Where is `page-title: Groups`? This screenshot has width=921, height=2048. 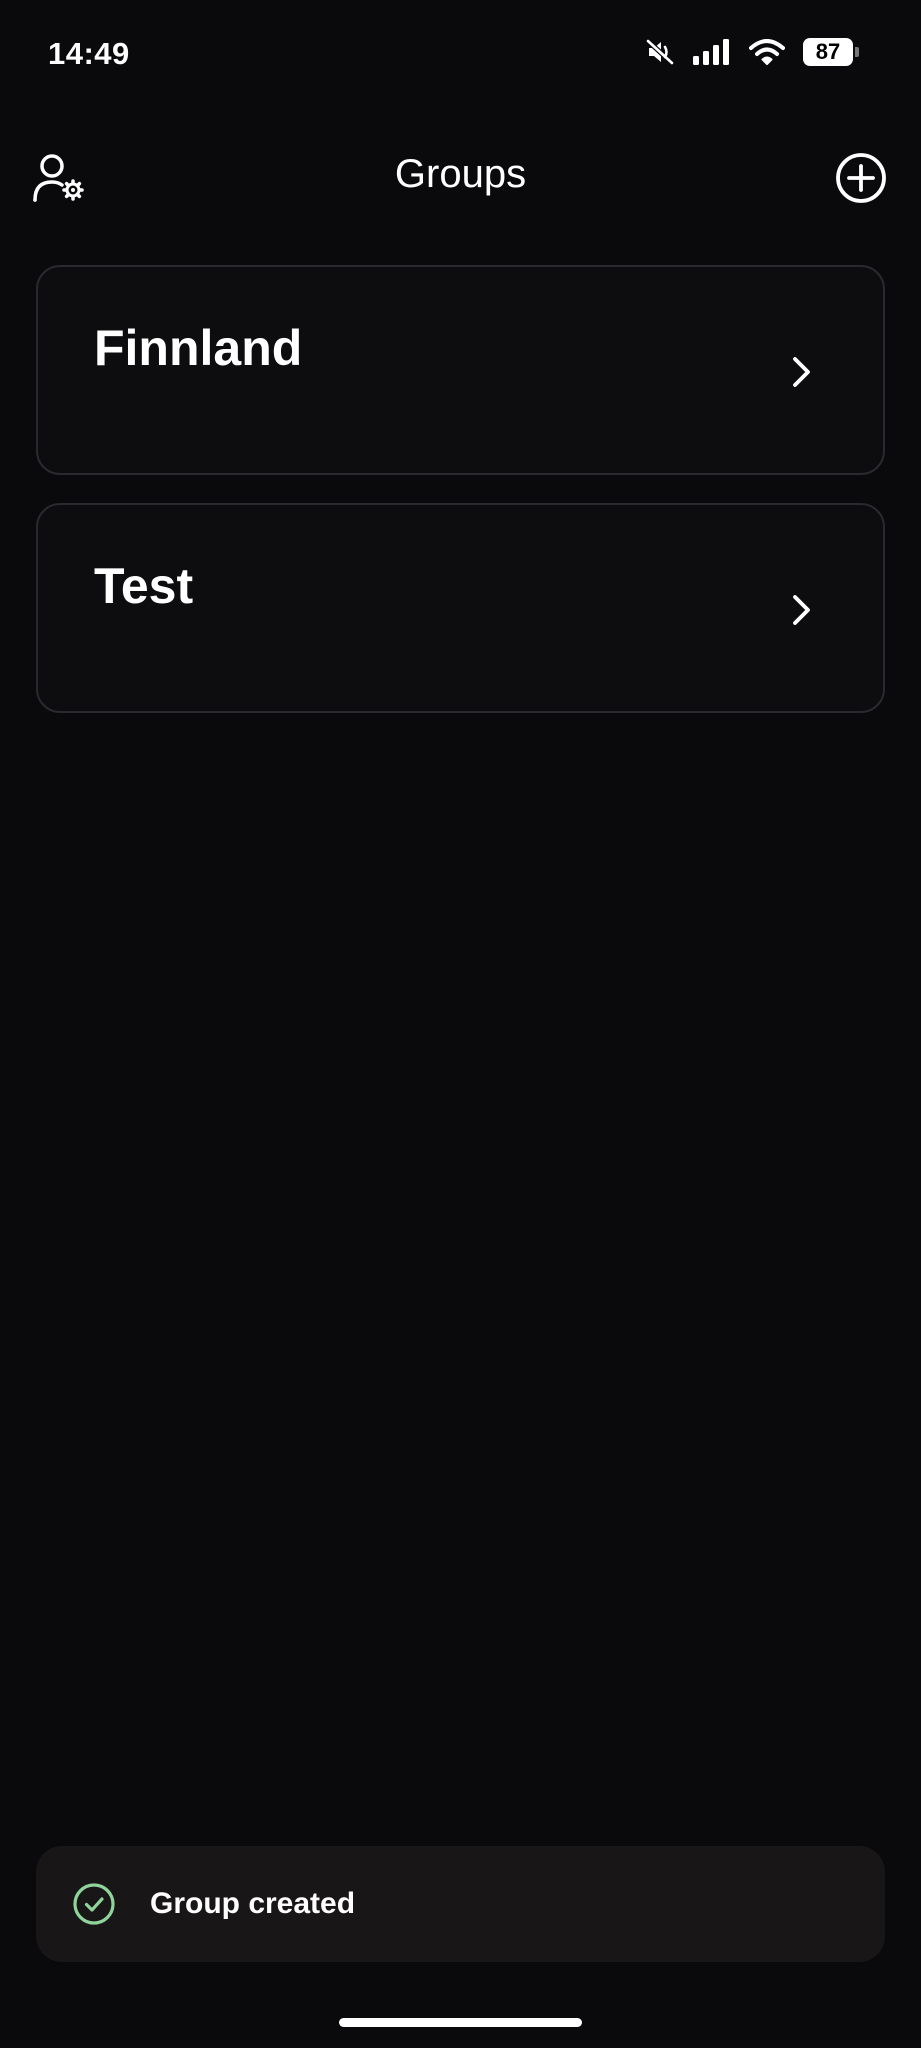 page-title: Groups is located at coordinates (460, 174).